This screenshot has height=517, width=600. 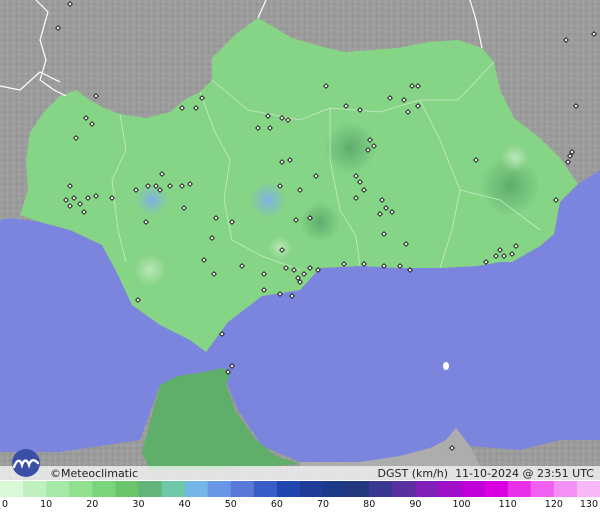 I want to click on color-scale-tick: 90, so click(x=415, y=504).